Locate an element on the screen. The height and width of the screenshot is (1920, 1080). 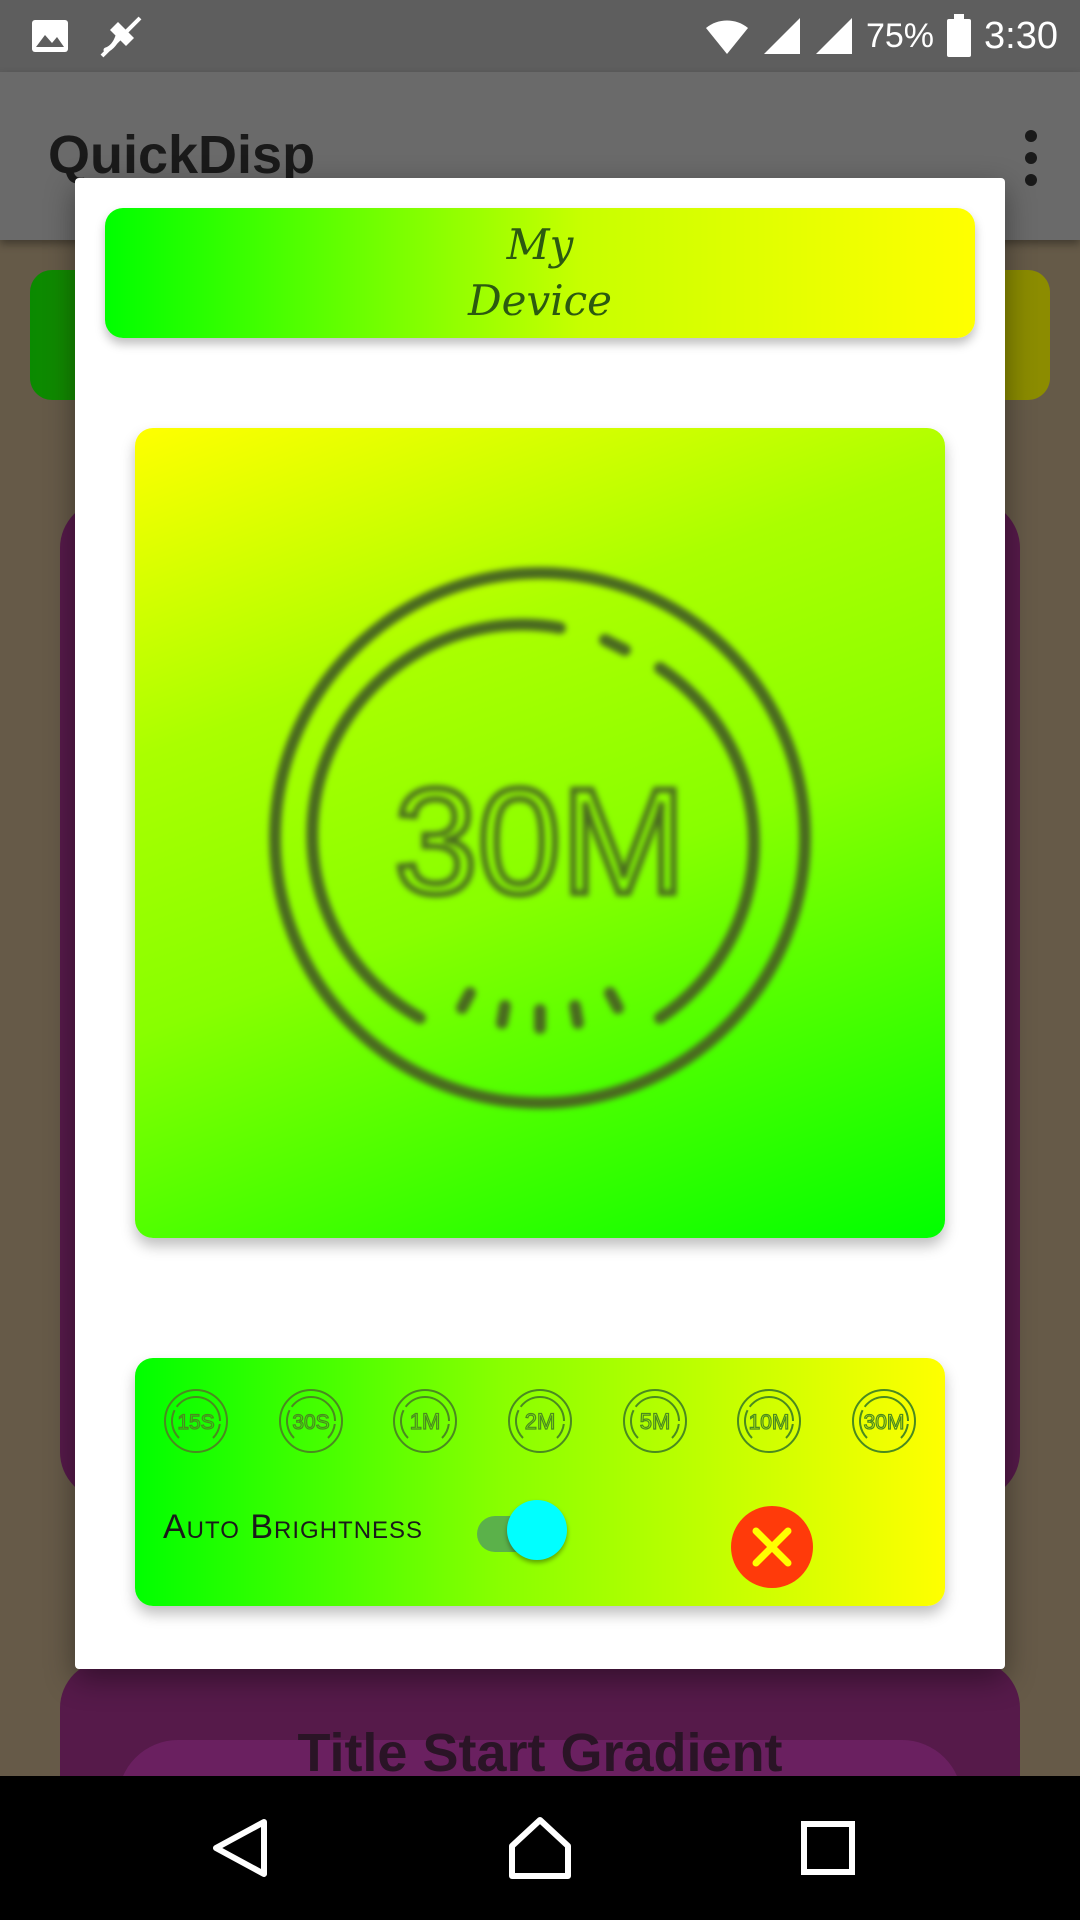
wifi-icon is located at coordinates (726, 37).